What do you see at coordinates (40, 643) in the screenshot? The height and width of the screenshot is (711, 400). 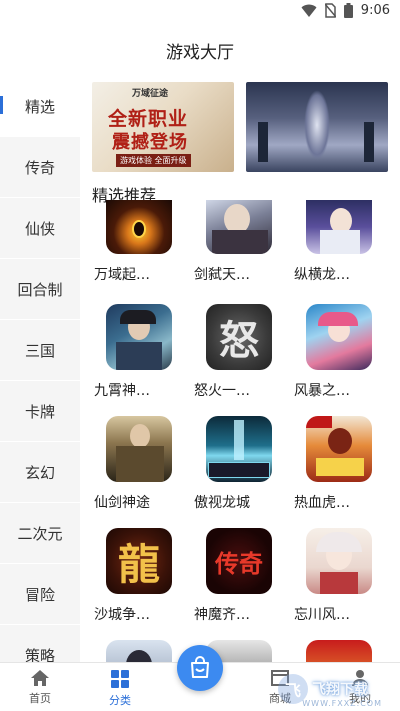 I see `sidebar-item-strategy: 策略` at bounding box center [40, 643].